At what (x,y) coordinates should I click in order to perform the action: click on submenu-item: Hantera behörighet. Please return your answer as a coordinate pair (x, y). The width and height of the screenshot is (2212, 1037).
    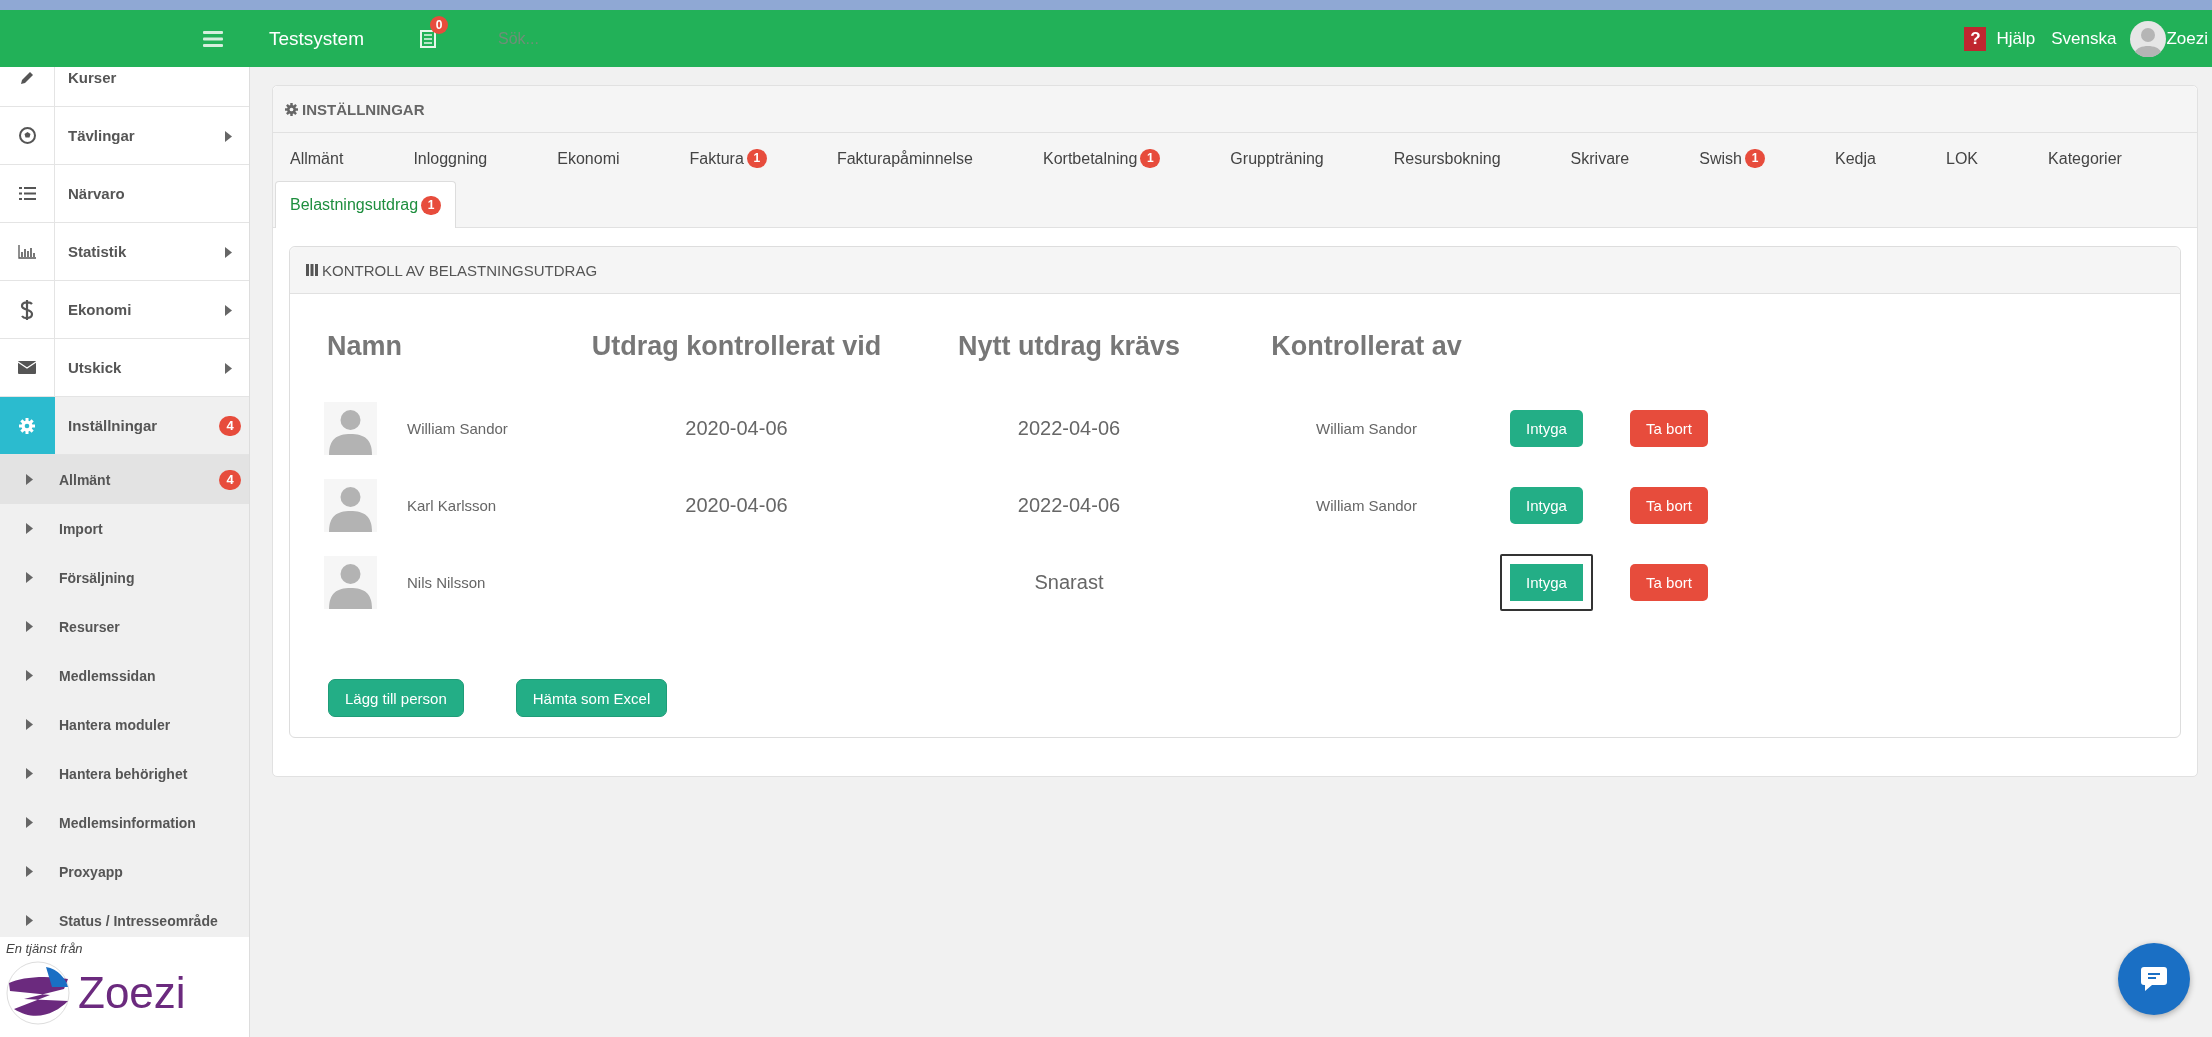
    Looking at the image, I should click on (124, 773).